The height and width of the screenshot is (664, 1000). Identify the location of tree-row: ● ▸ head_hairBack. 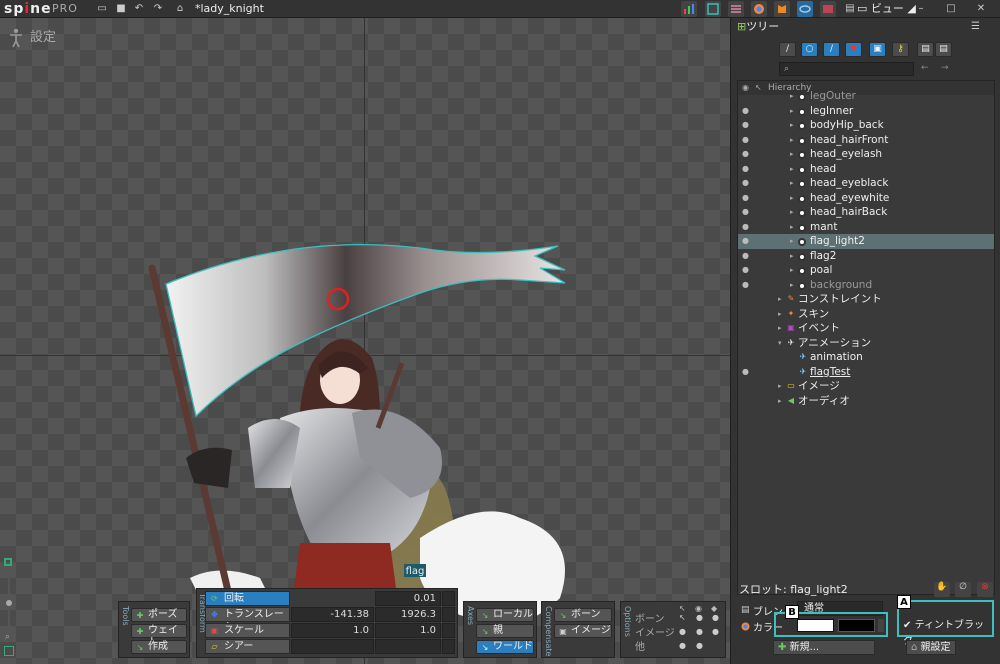
(866, 212).